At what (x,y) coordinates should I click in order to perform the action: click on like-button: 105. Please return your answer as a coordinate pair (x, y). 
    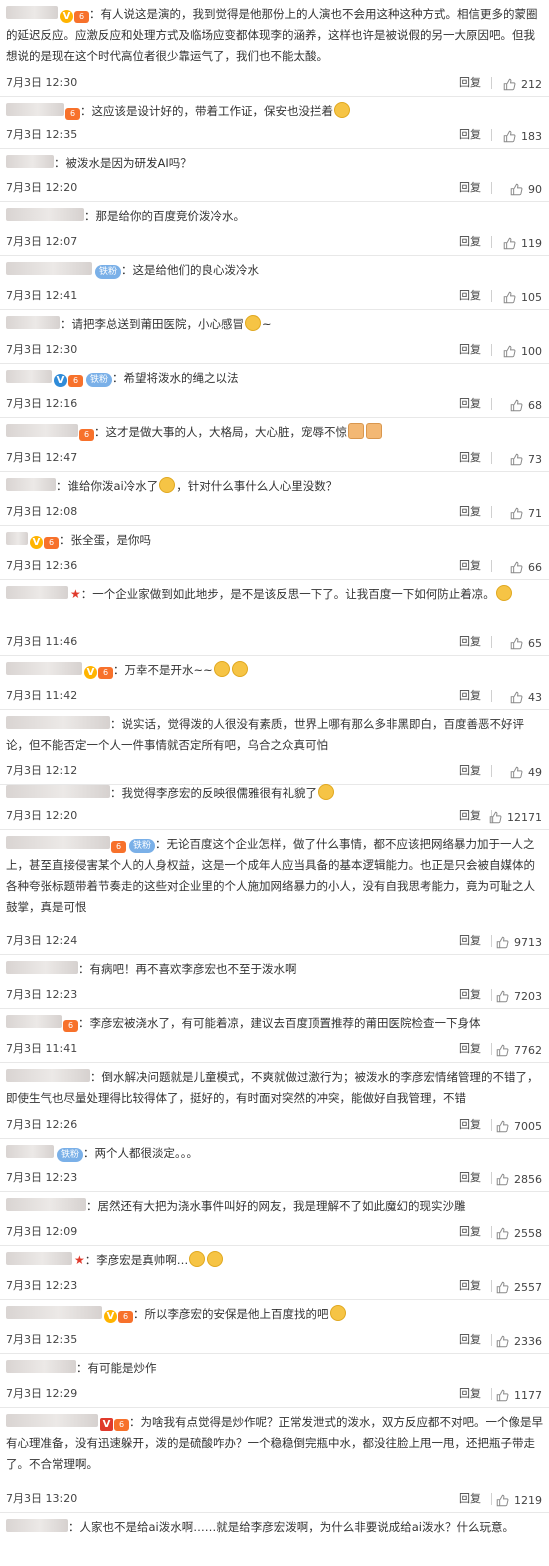
    Looking at the image, I should click on (522, 297).